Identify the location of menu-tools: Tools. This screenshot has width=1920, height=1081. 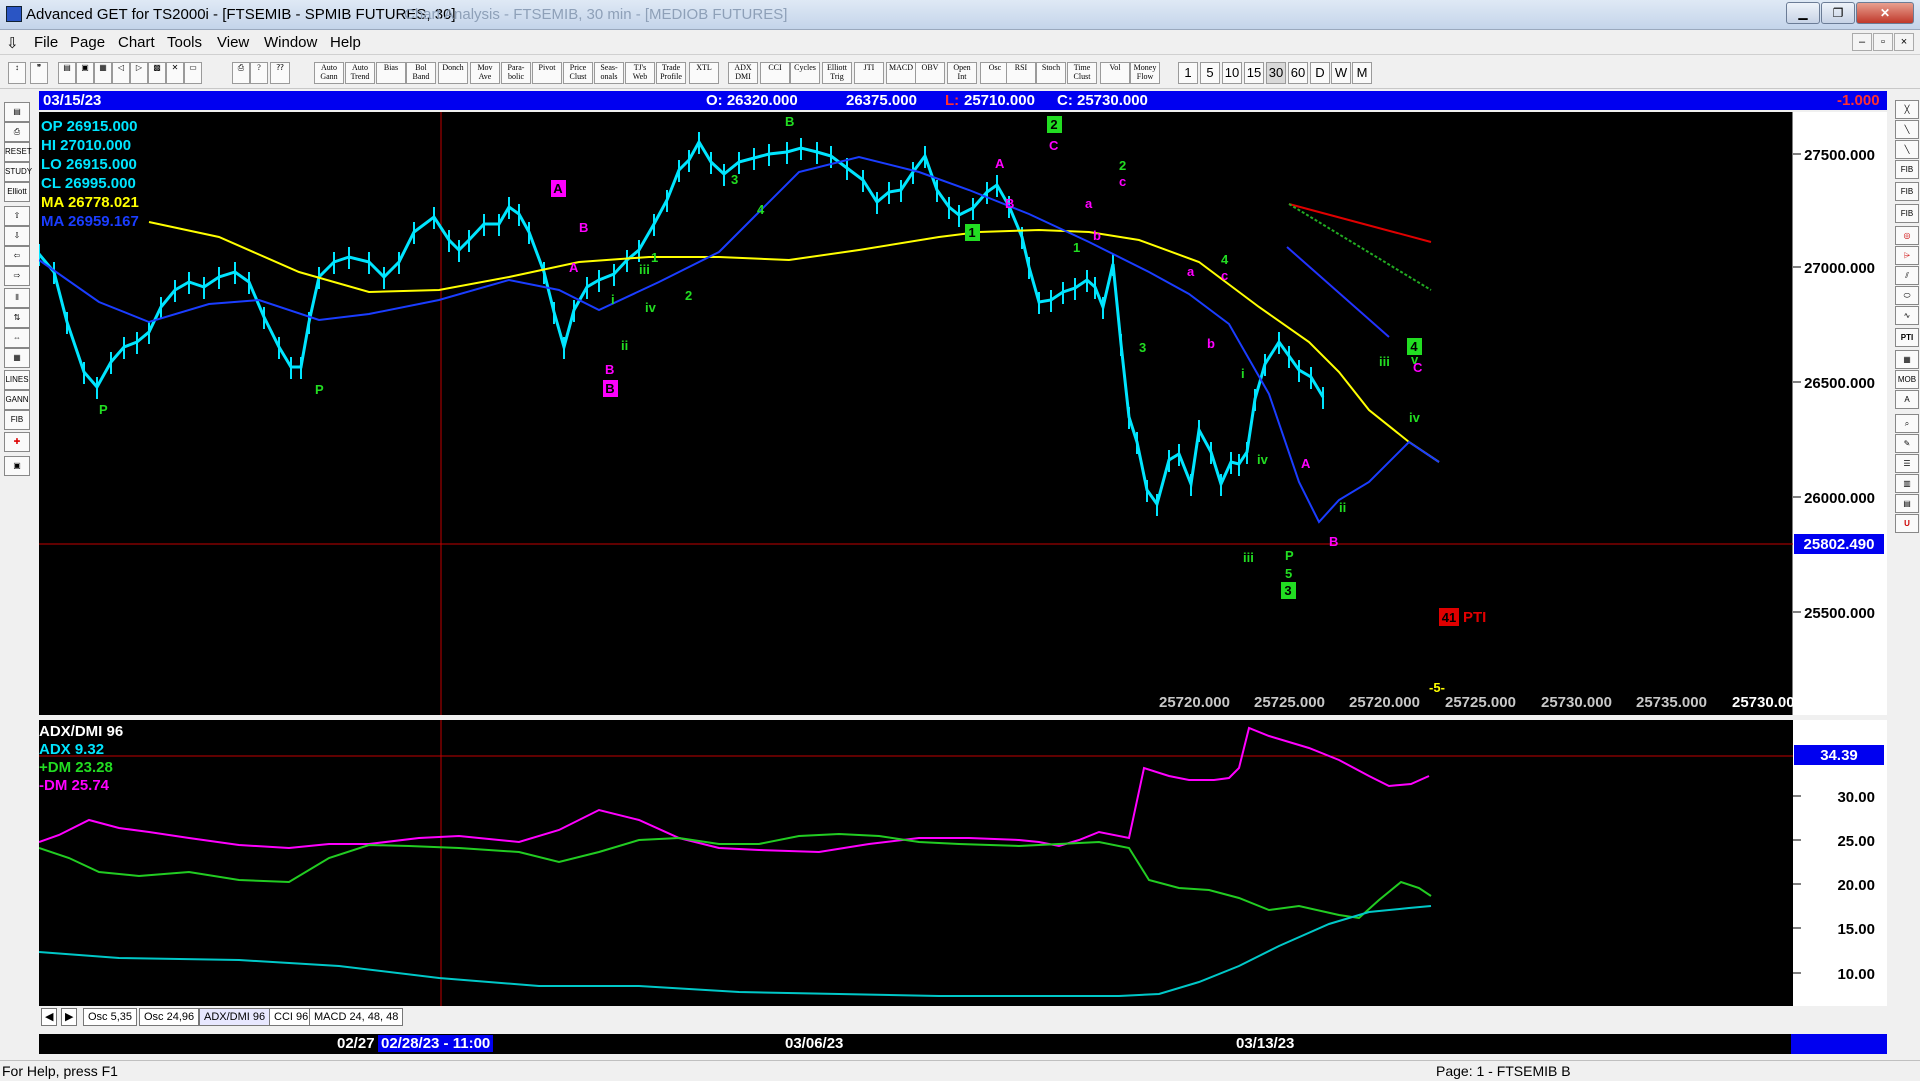
(184, 42).